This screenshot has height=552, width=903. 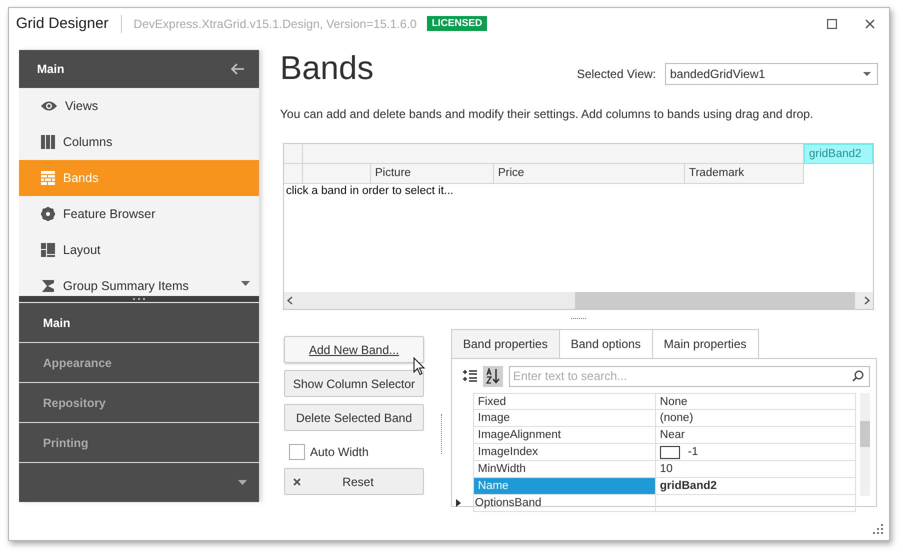 I want to click on gear-icon, so click(x=48, y=213).